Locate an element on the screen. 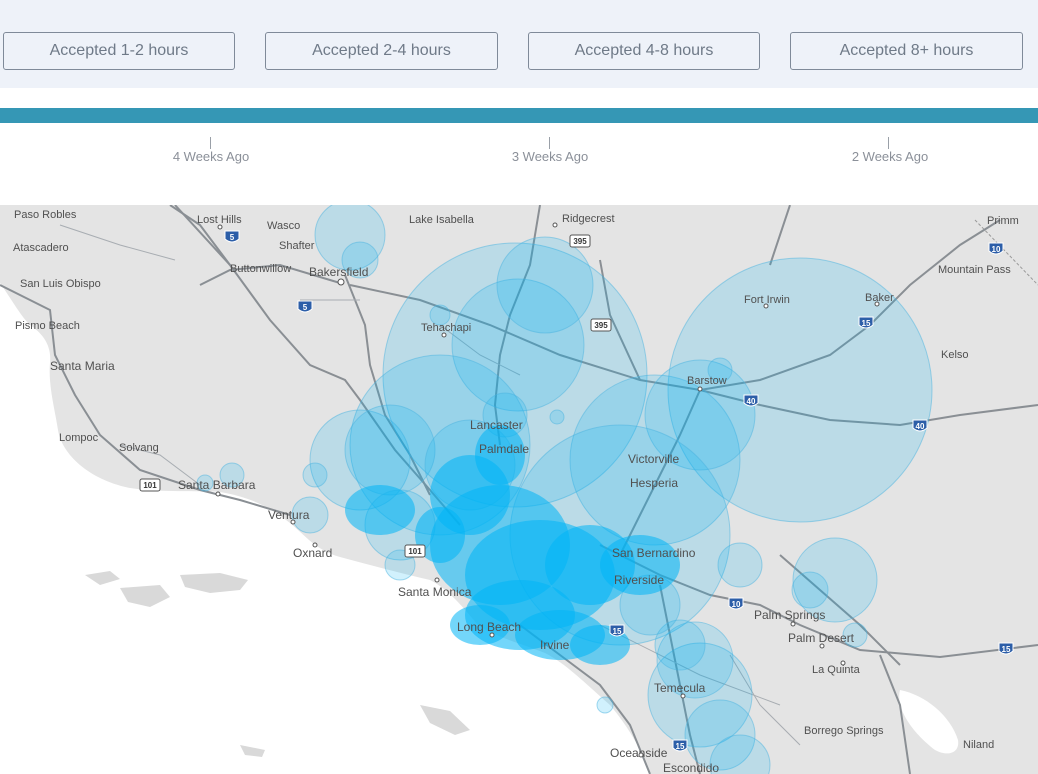  place-label: Palm Desert is located at coordinates (821, 638).